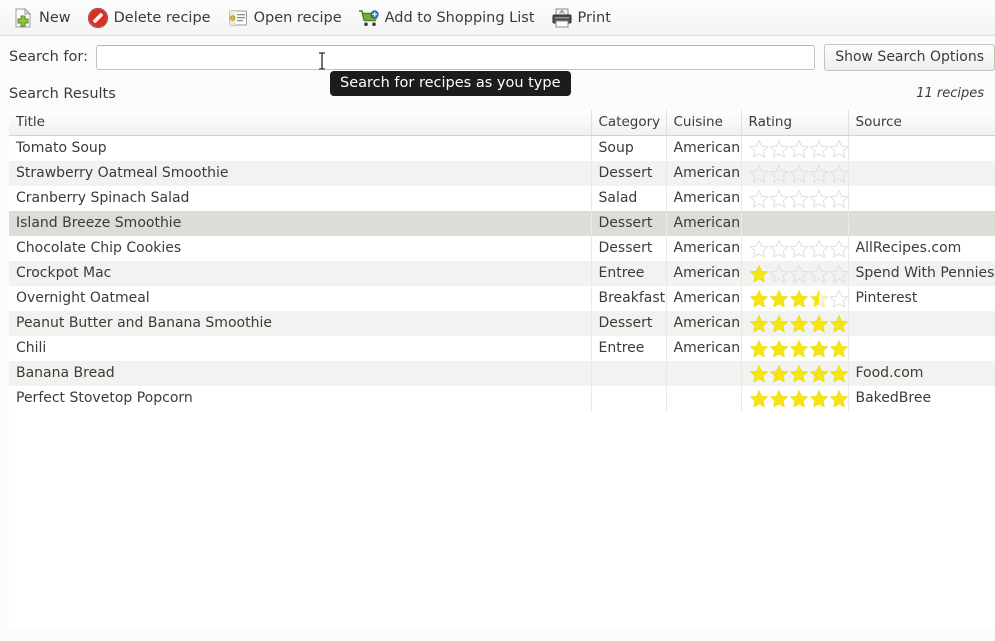 The width and height of the screenshot is (995, 641). I want to click on cell-title: Tomato Soup, so click(300, 148).